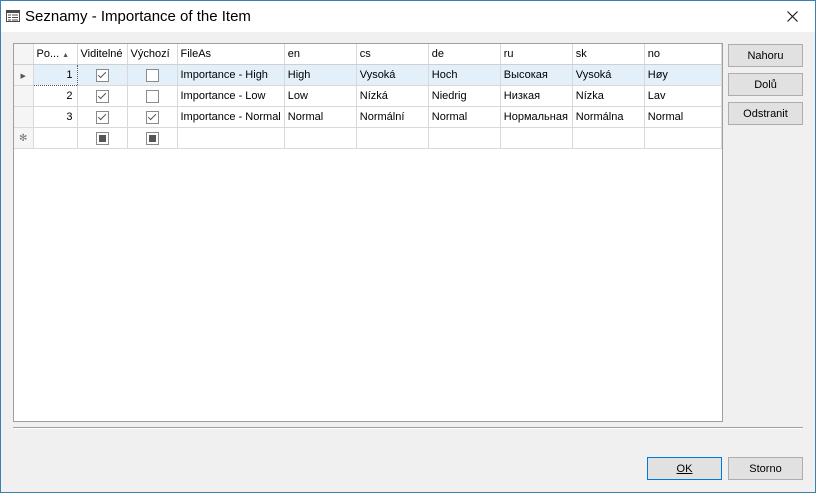 The height and width of the screenshot is (493, 816). I want to click on de-cell: Hoch, so click(464, 75).